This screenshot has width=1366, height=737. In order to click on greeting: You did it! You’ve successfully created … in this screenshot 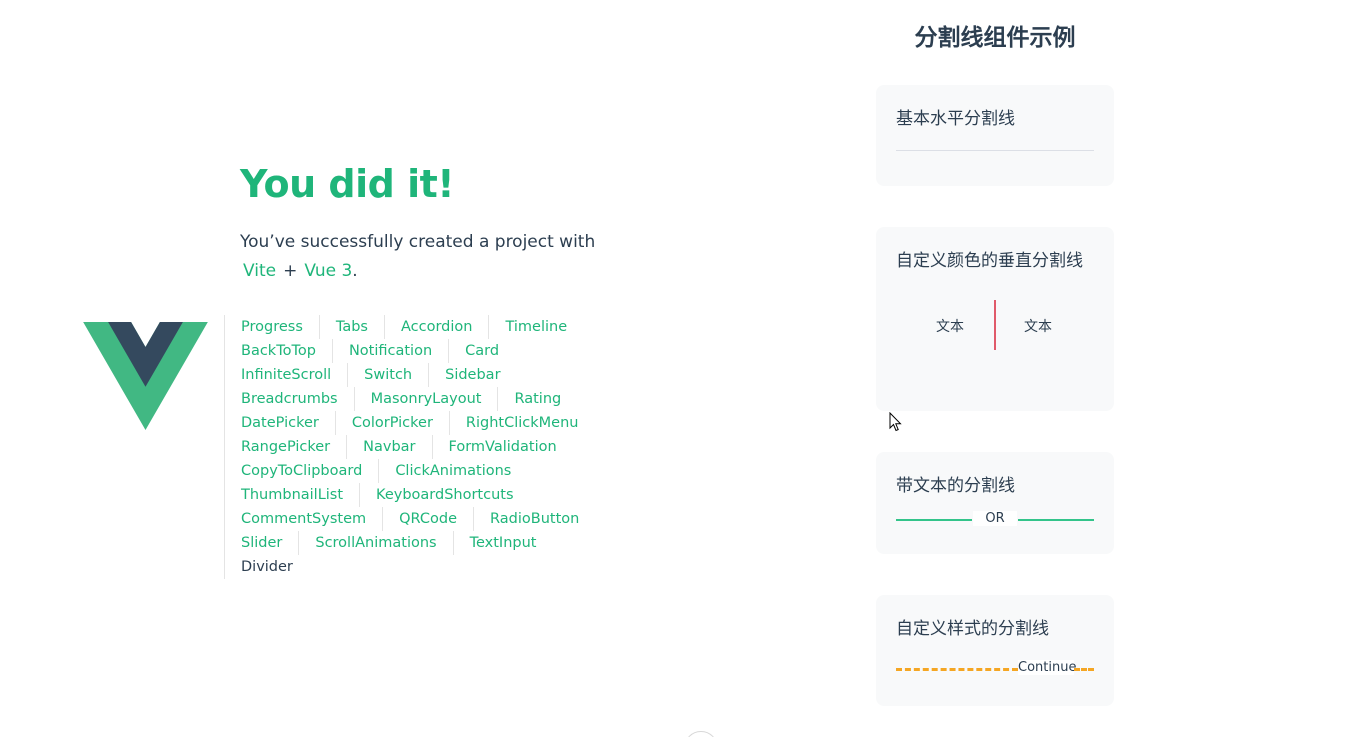, I will do `click(450, 222)`.